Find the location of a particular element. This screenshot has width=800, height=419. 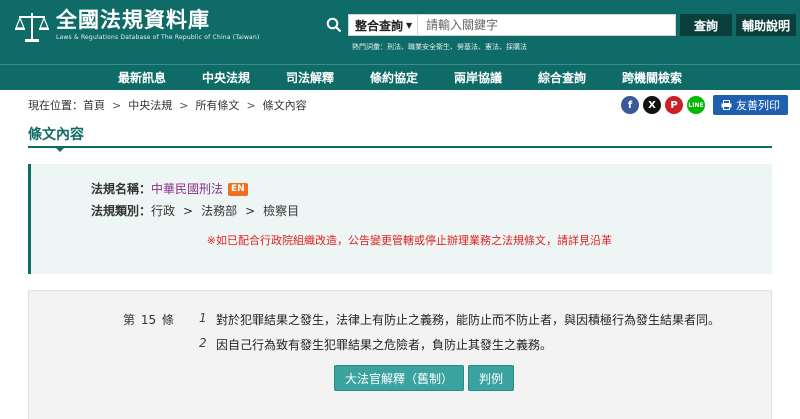

hot-term-link: 勞基法 is located at coordinates (467, 47).